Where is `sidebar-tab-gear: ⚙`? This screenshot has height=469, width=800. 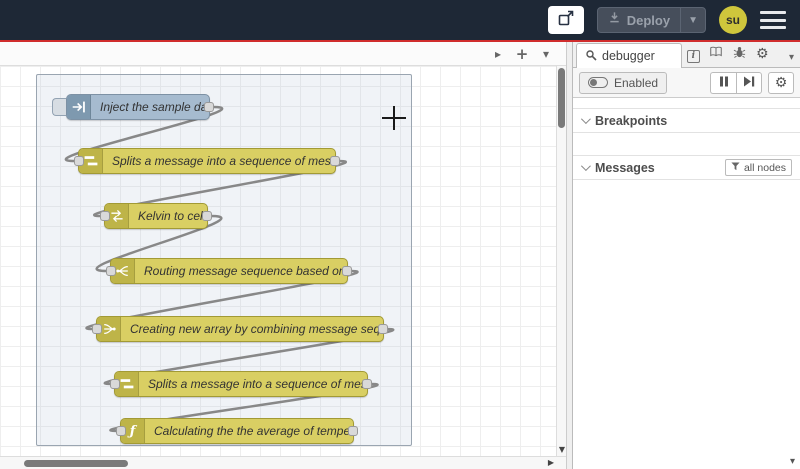
sidebar-tab-gear: ⚙ is located at coordinates (762, 54).